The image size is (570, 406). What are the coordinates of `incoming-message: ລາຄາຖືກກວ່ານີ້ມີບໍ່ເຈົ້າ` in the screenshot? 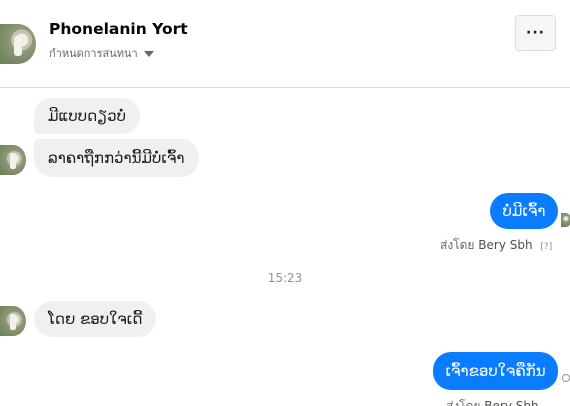 It's located at (116, 158).